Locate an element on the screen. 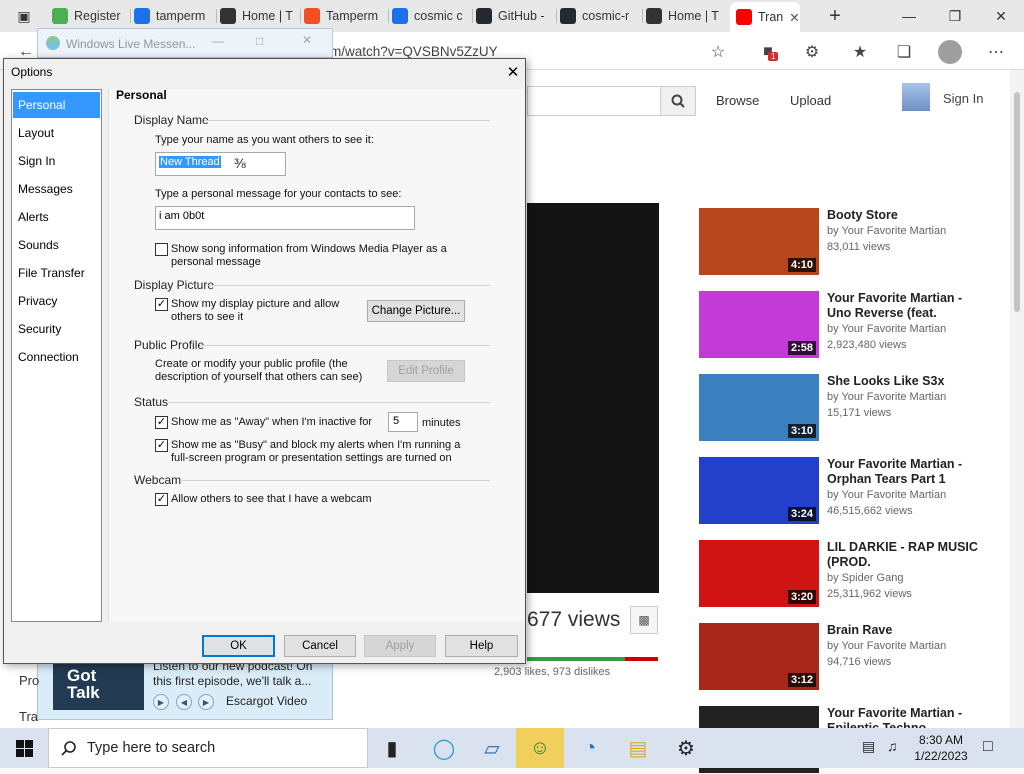 Image resolution: width=1024 pixels, height=774 pixels. windows-start-icon is located at coordinates (24, 748).